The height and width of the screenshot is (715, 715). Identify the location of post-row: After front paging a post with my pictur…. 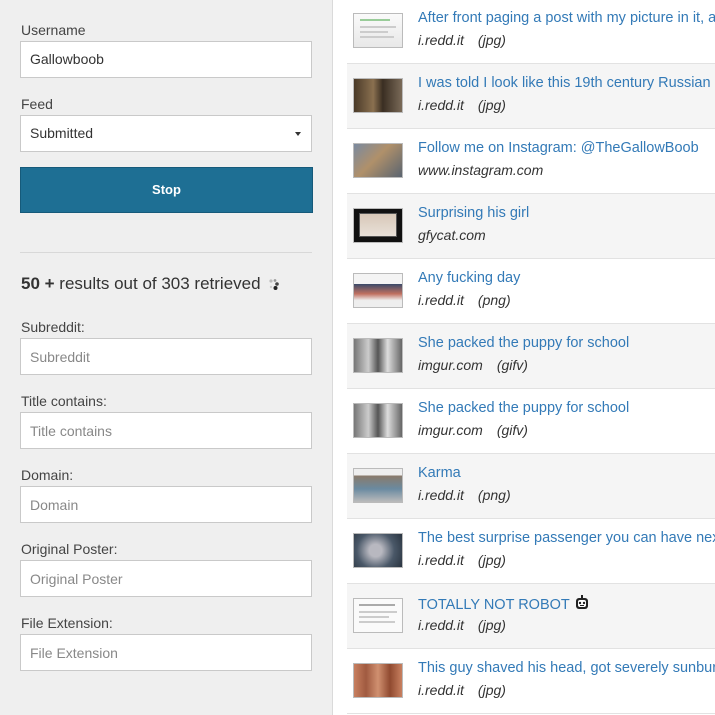
(531, 32).